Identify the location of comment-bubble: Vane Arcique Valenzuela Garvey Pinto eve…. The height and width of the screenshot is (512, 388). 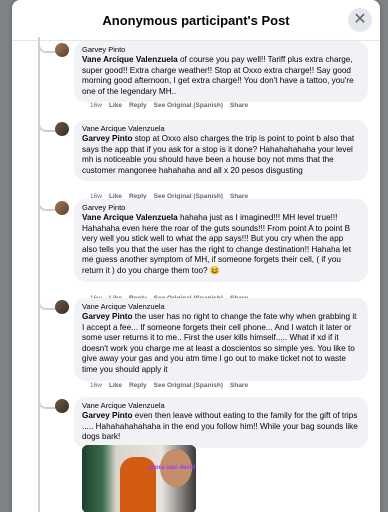
(221, 422).